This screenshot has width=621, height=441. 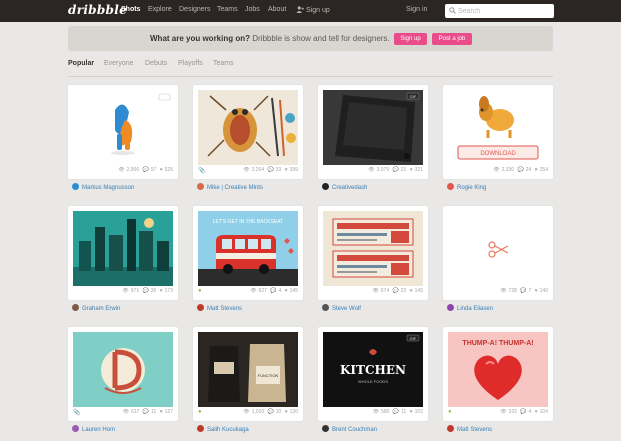 I want to click on shot-card: 👁 728 💬 7 ♥ 140, so click(x=498, y=253).